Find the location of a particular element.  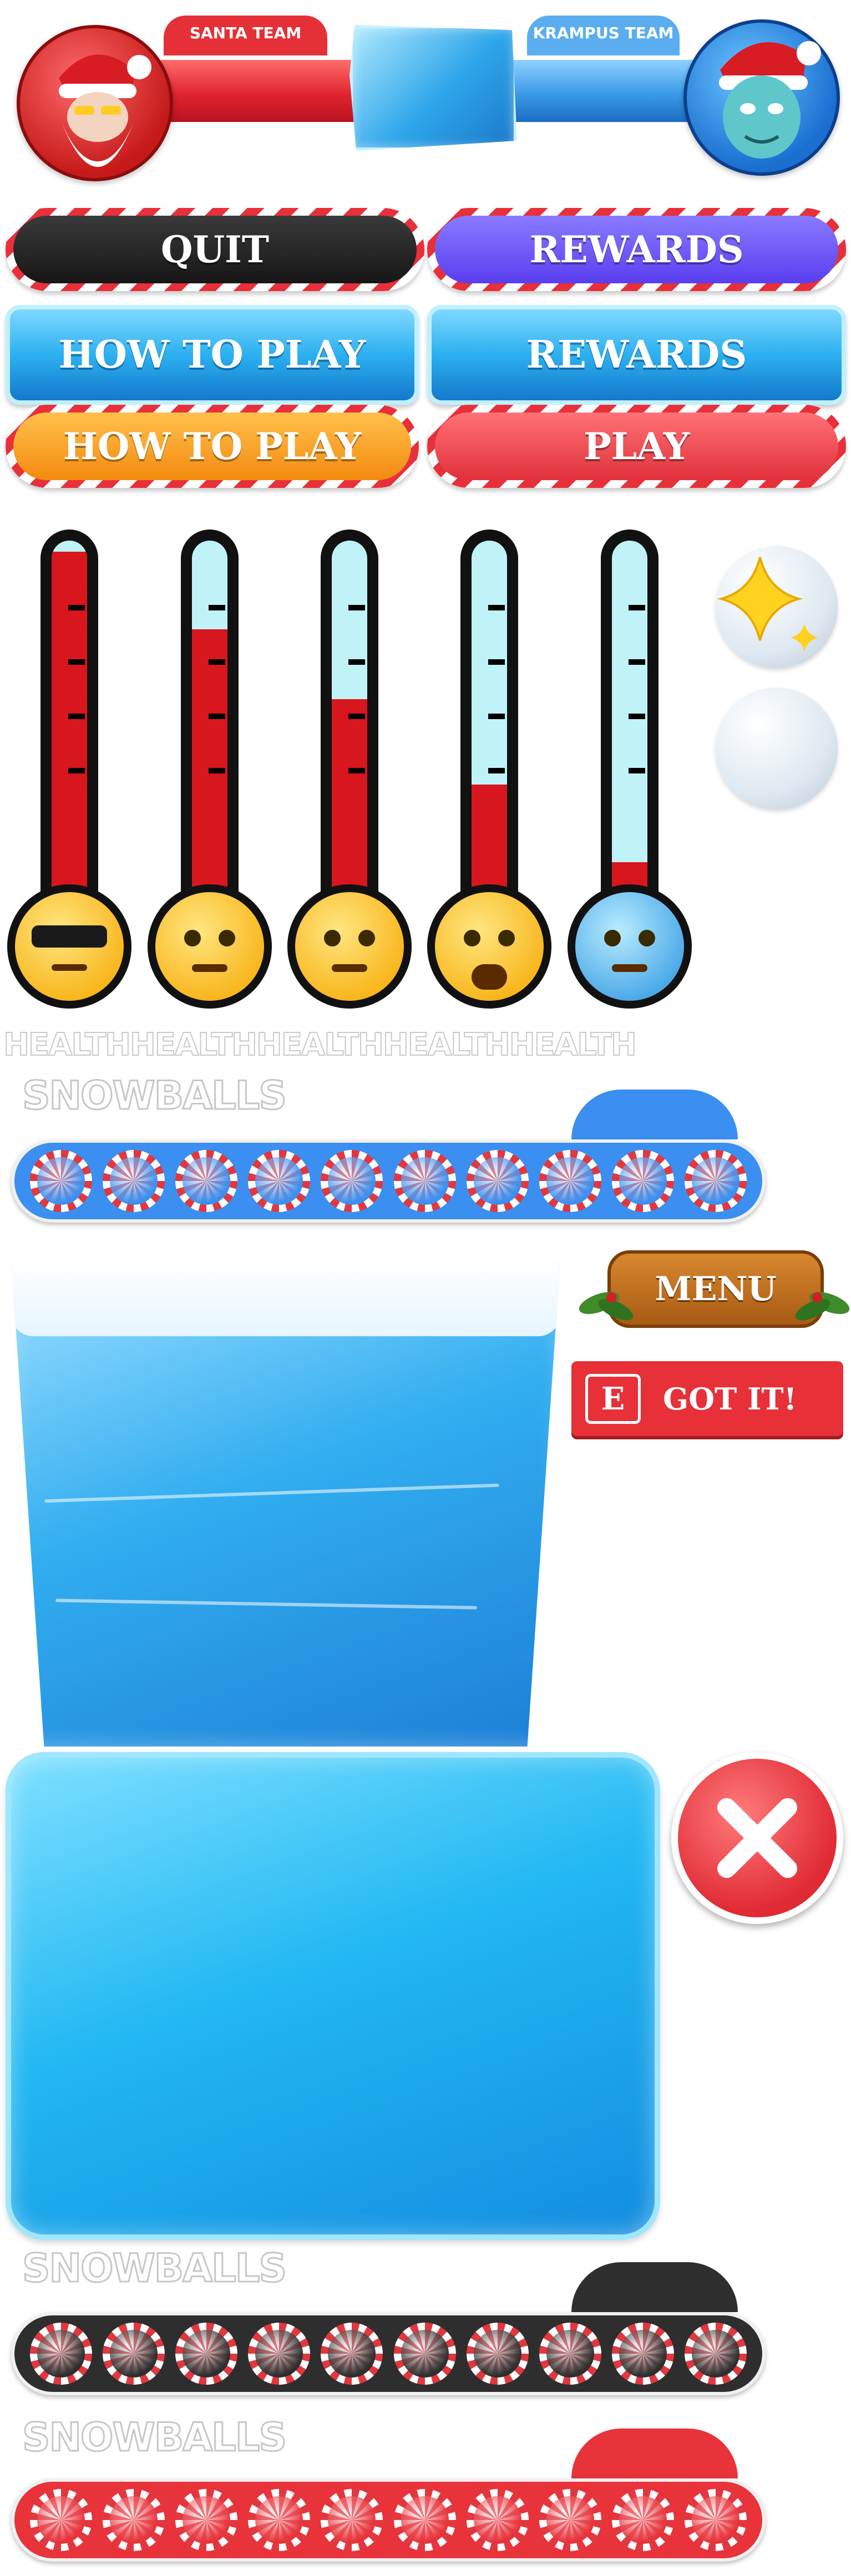

ice-panel-square is located at coordinates (333, 1996).